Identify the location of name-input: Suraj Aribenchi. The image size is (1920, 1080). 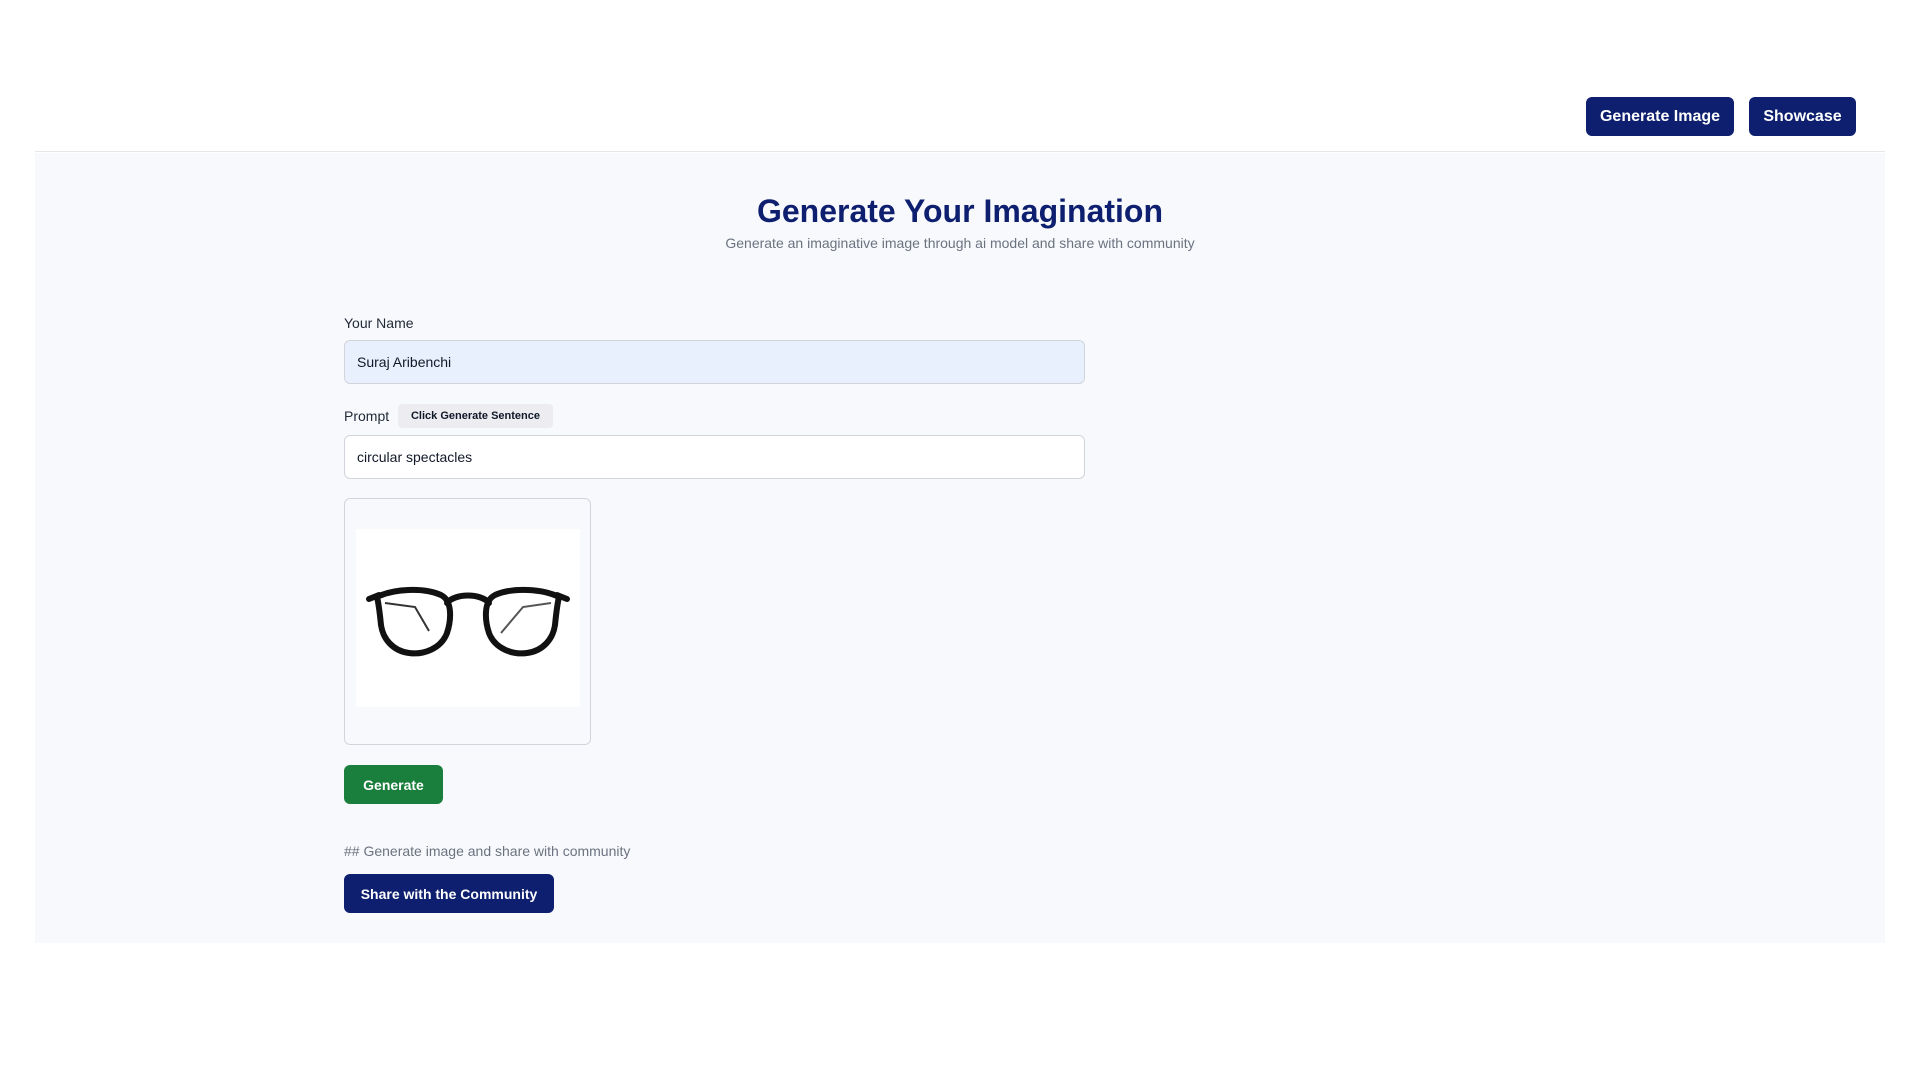
(714, 362).